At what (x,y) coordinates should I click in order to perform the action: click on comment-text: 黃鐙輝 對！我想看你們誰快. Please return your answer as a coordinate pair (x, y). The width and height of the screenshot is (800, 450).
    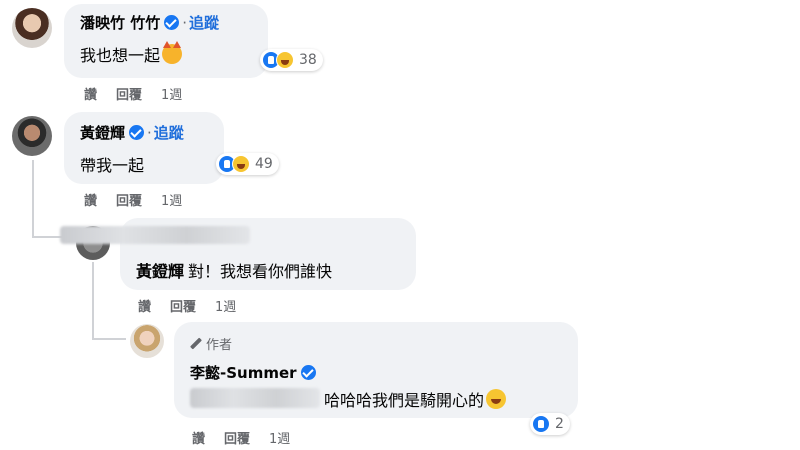
    Looking at the image, I should click on (234, 270).